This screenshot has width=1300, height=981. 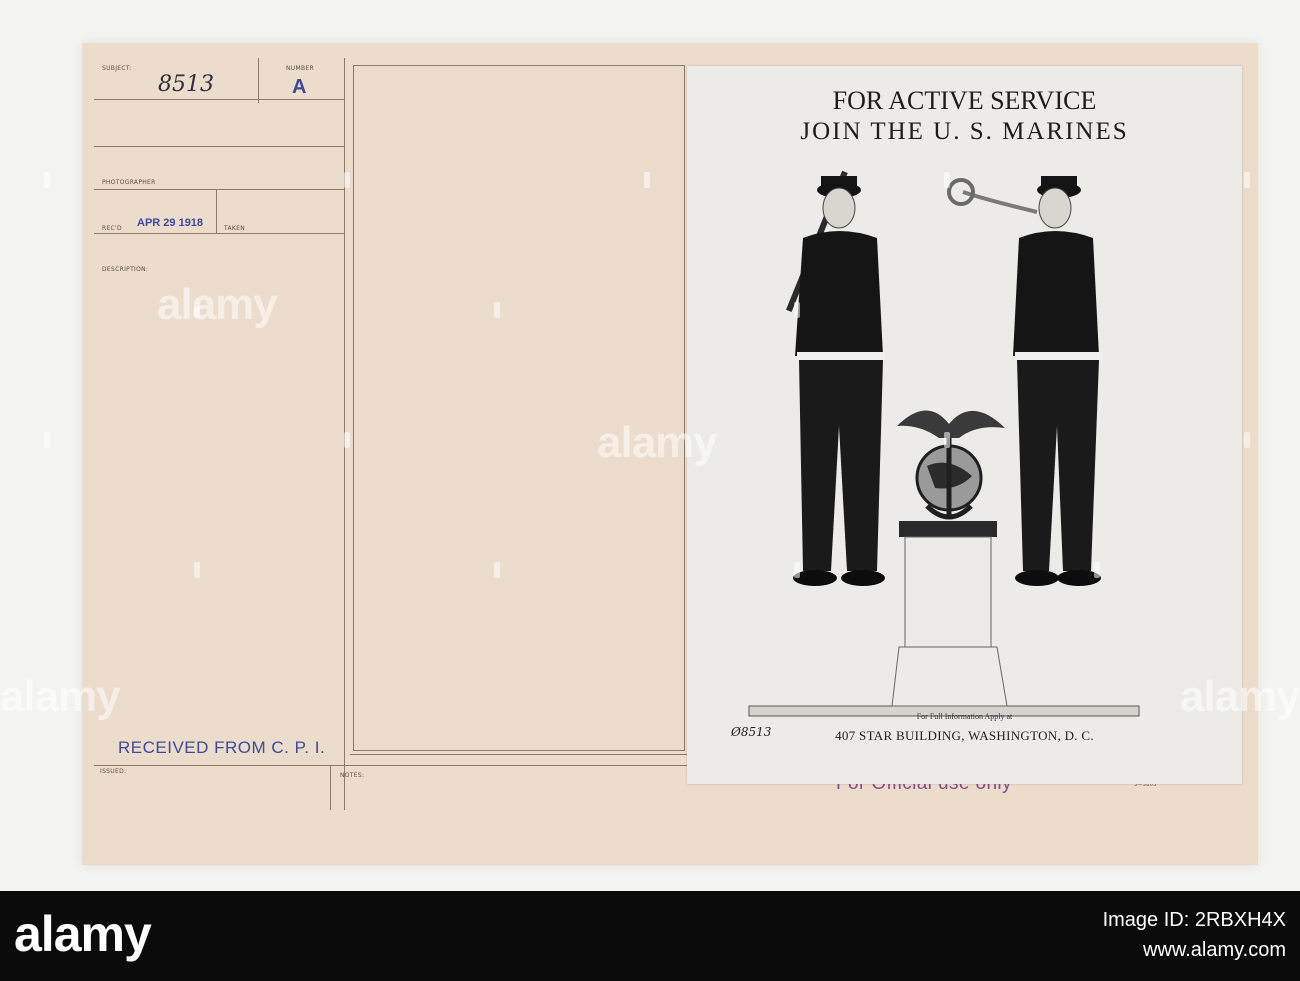 What do you see at coordinates (299, 87) in the screenshot?
I see `number-value: A` at bounding box center [299, 87].